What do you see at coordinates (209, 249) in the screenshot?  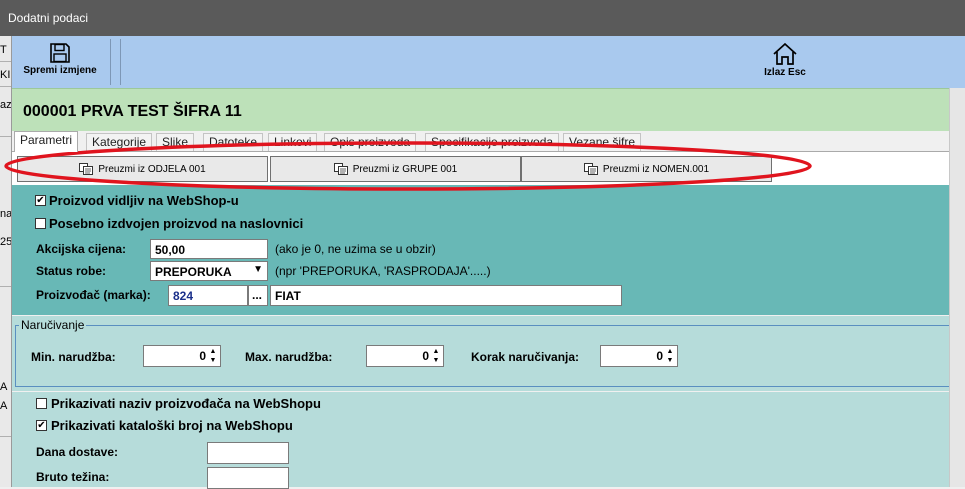 I see `action-price-input: 50,00` at bounding box center [209, 249].